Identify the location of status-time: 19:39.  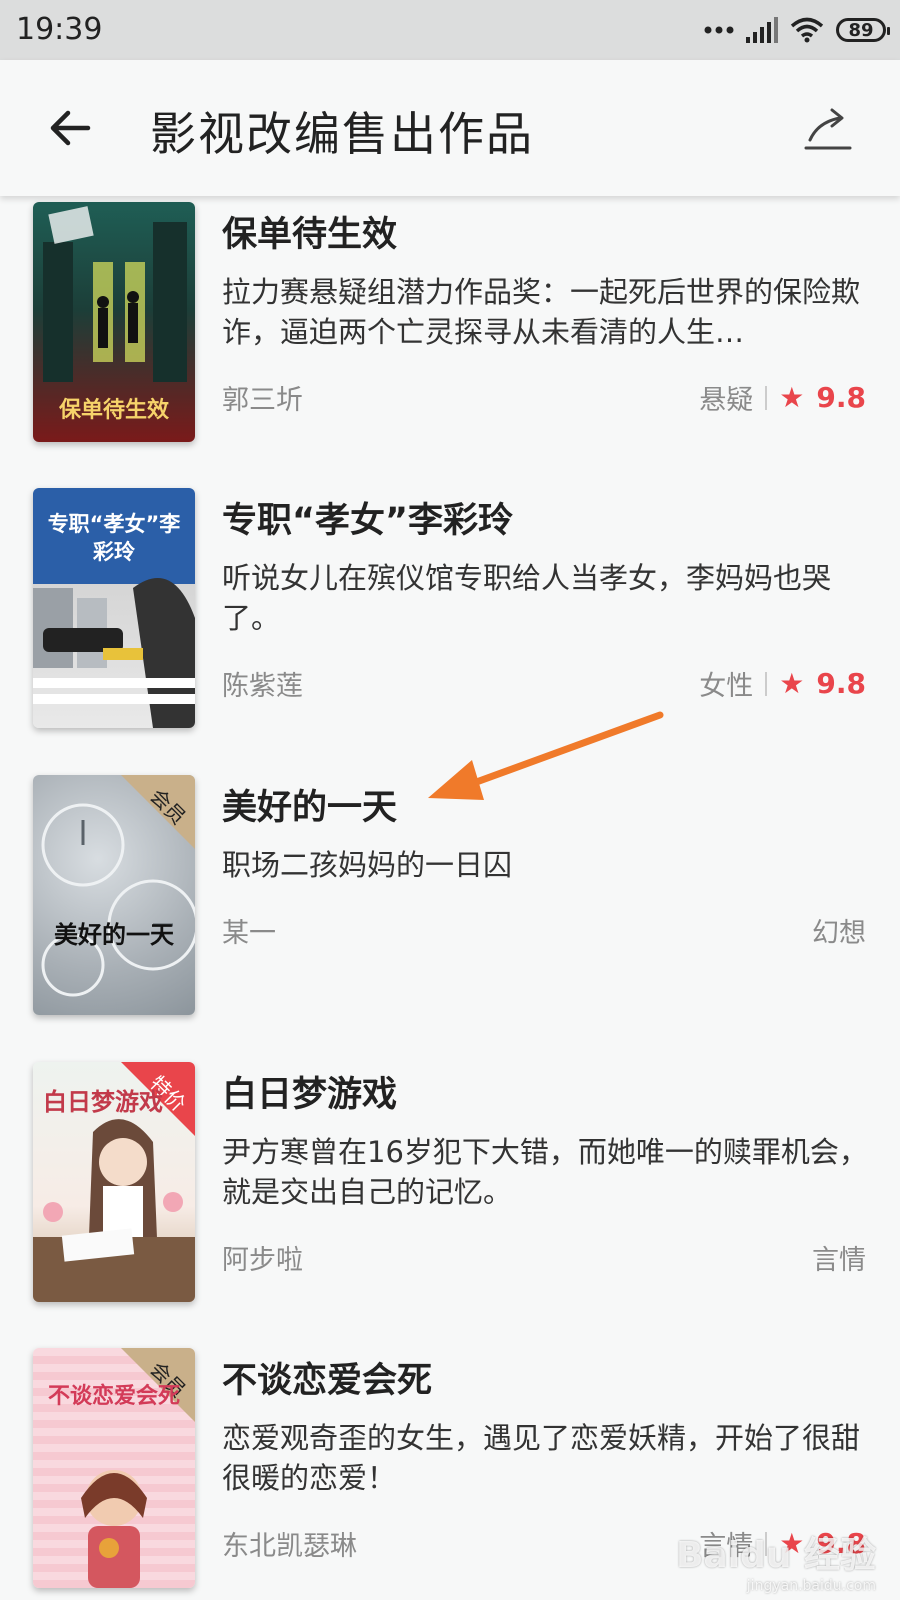
(59, 29).